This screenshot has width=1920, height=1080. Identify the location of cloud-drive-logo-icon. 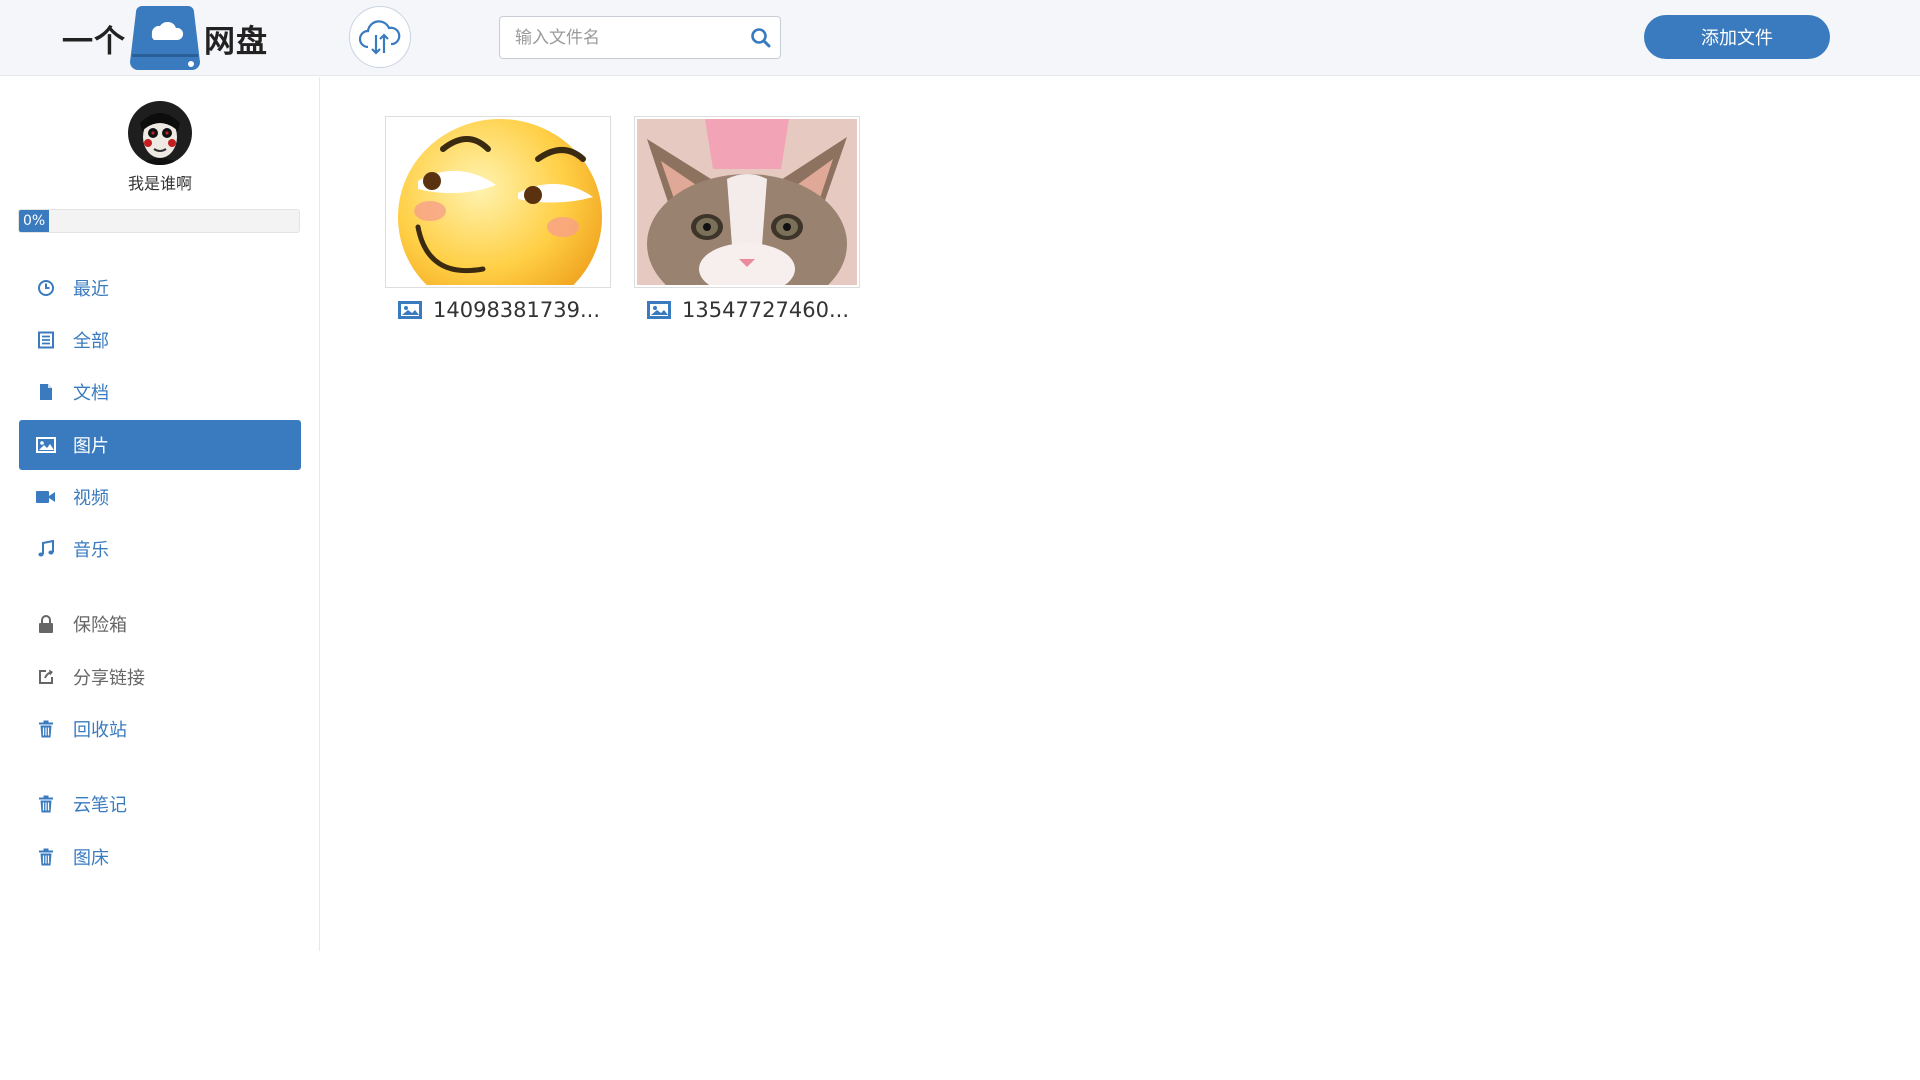
(165, 38).